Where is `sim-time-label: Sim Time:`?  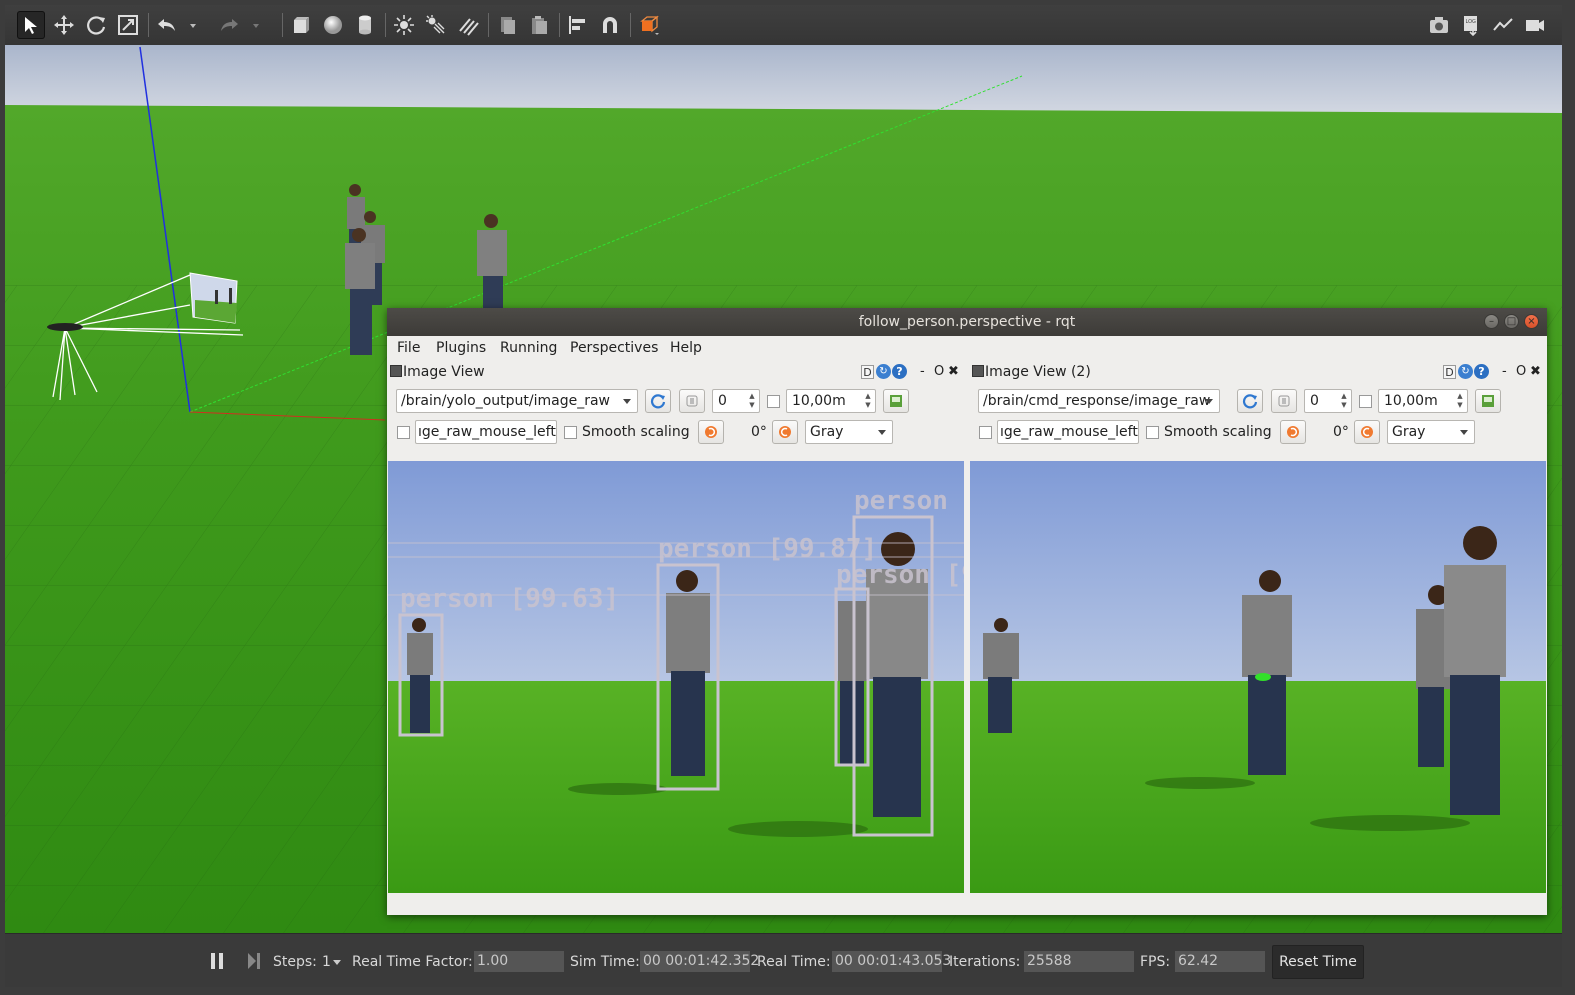
sim-time-label: Sim Time: is located at coordinates (605, 962).